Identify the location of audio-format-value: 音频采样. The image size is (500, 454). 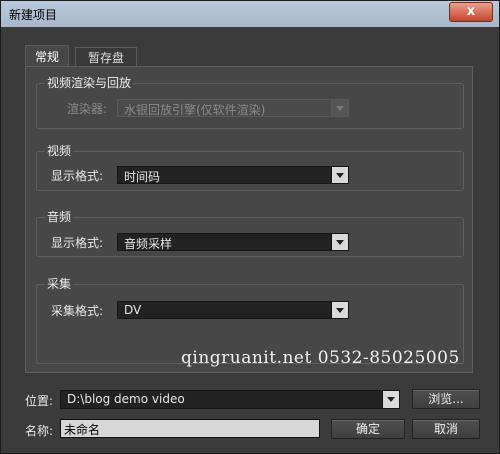
(148, 244).